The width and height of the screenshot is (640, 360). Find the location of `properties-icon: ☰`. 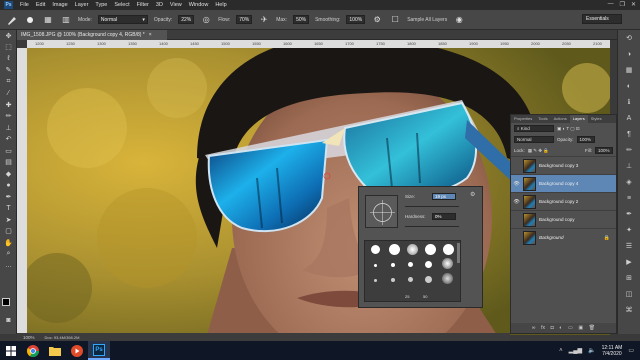

properties-icon: ☰ is located at coordinates (629, 246).